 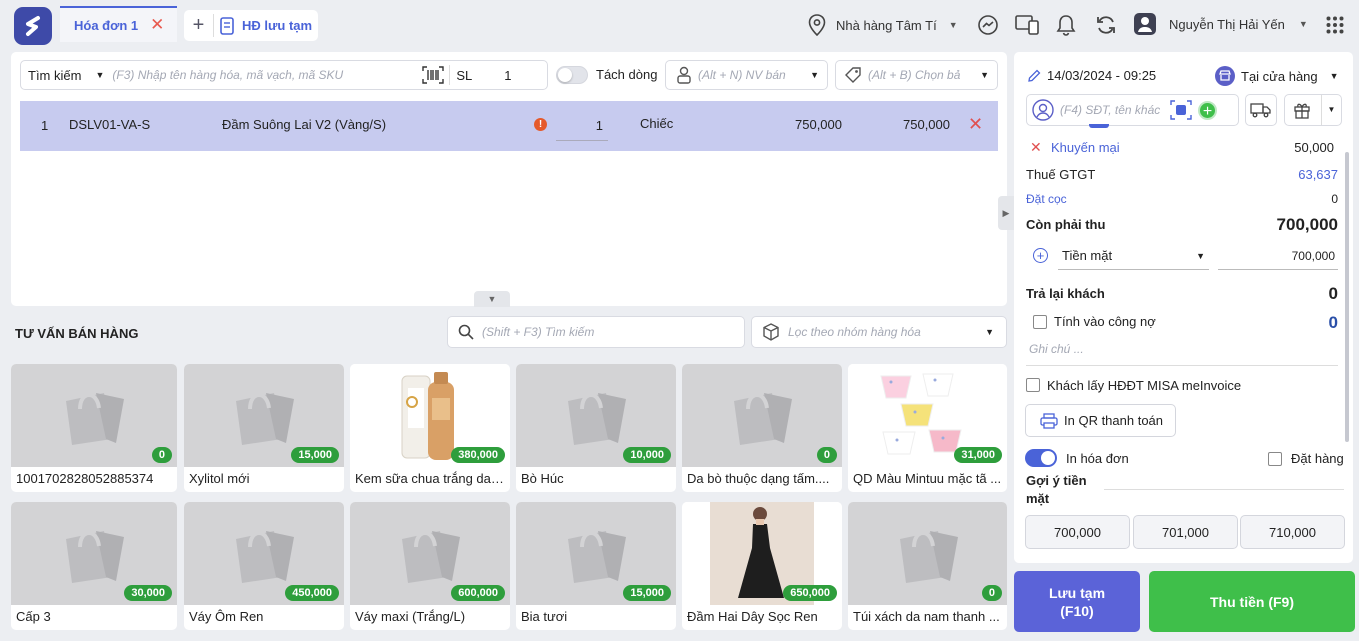 I want to click on delete-line-icon: ✕, so click(x=975, y=124).